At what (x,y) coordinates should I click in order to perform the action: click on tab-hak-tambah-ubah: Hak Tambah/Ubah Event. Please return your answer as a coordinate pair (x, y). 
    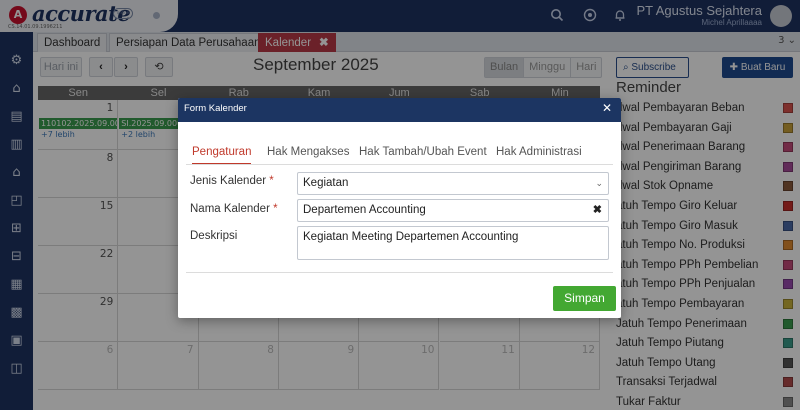
    Looking at the image, I should click on (423, 154).